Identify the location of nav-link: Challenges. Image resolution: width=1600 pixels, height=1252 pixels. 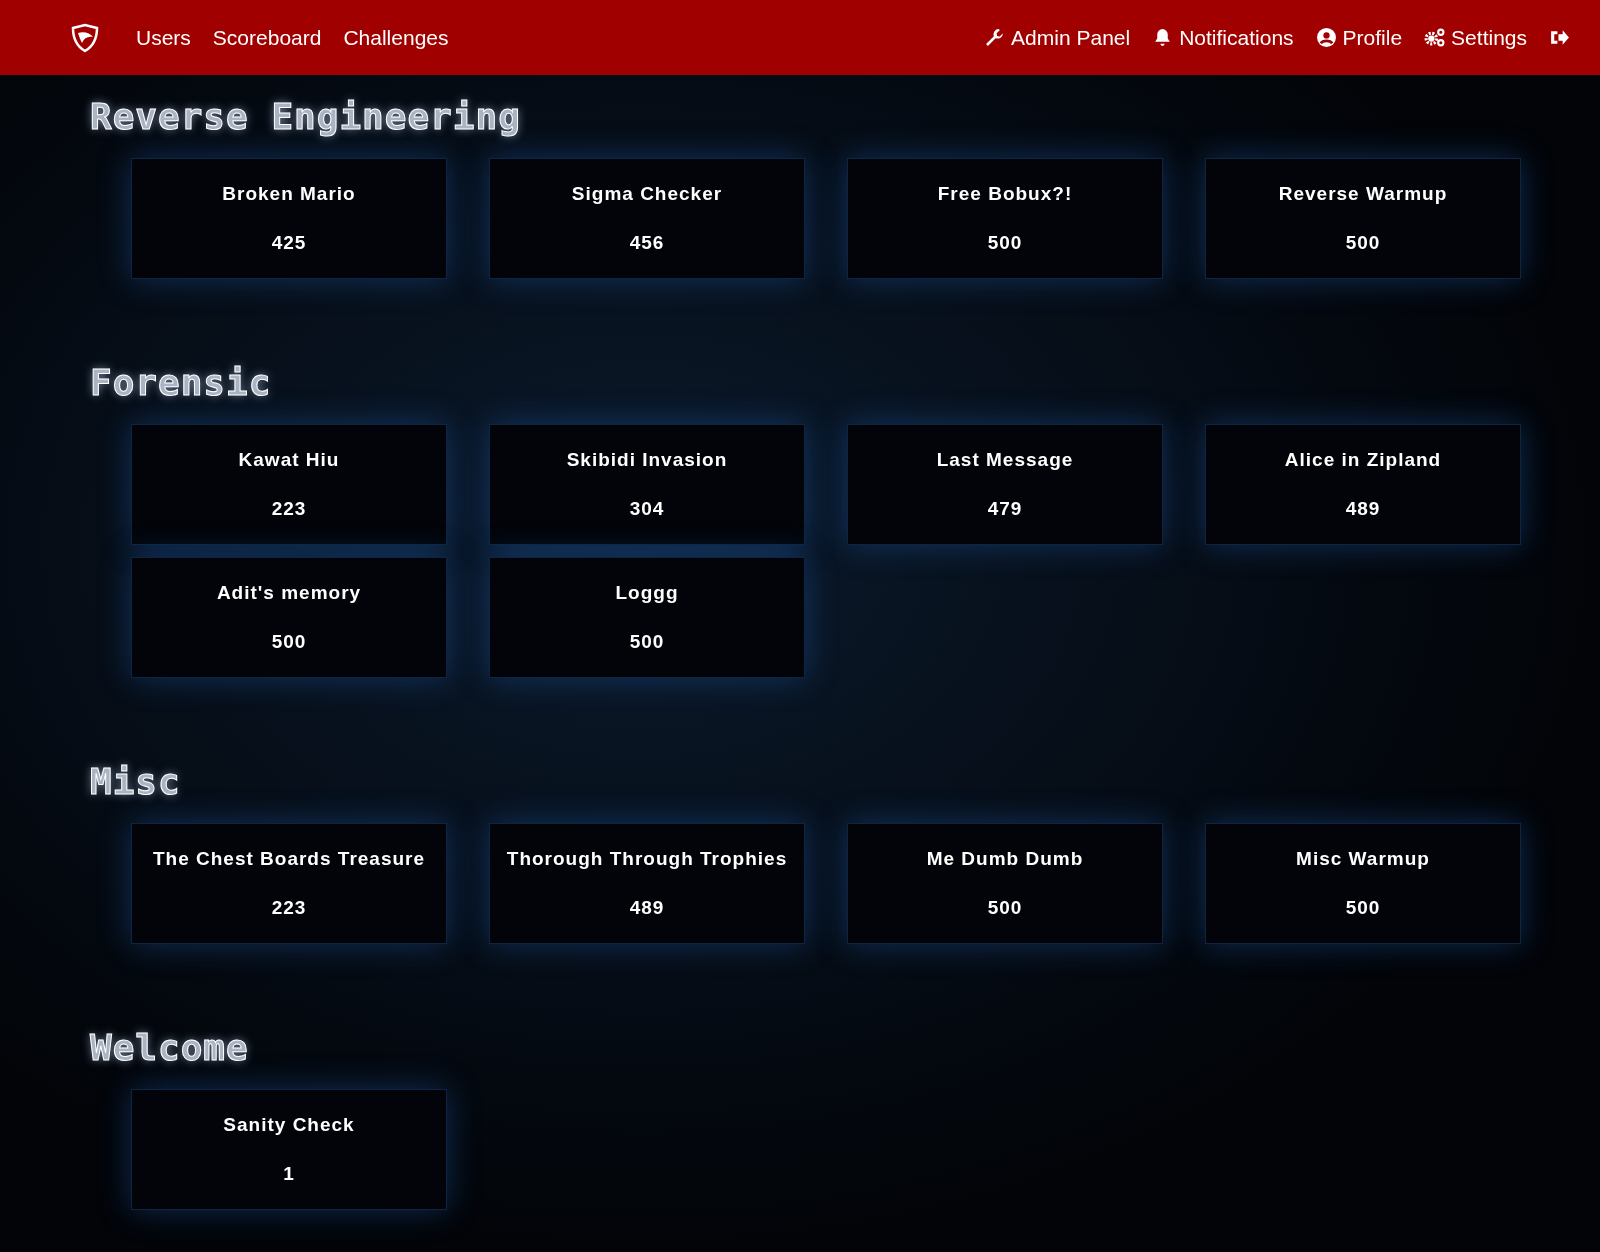
(396, 37).